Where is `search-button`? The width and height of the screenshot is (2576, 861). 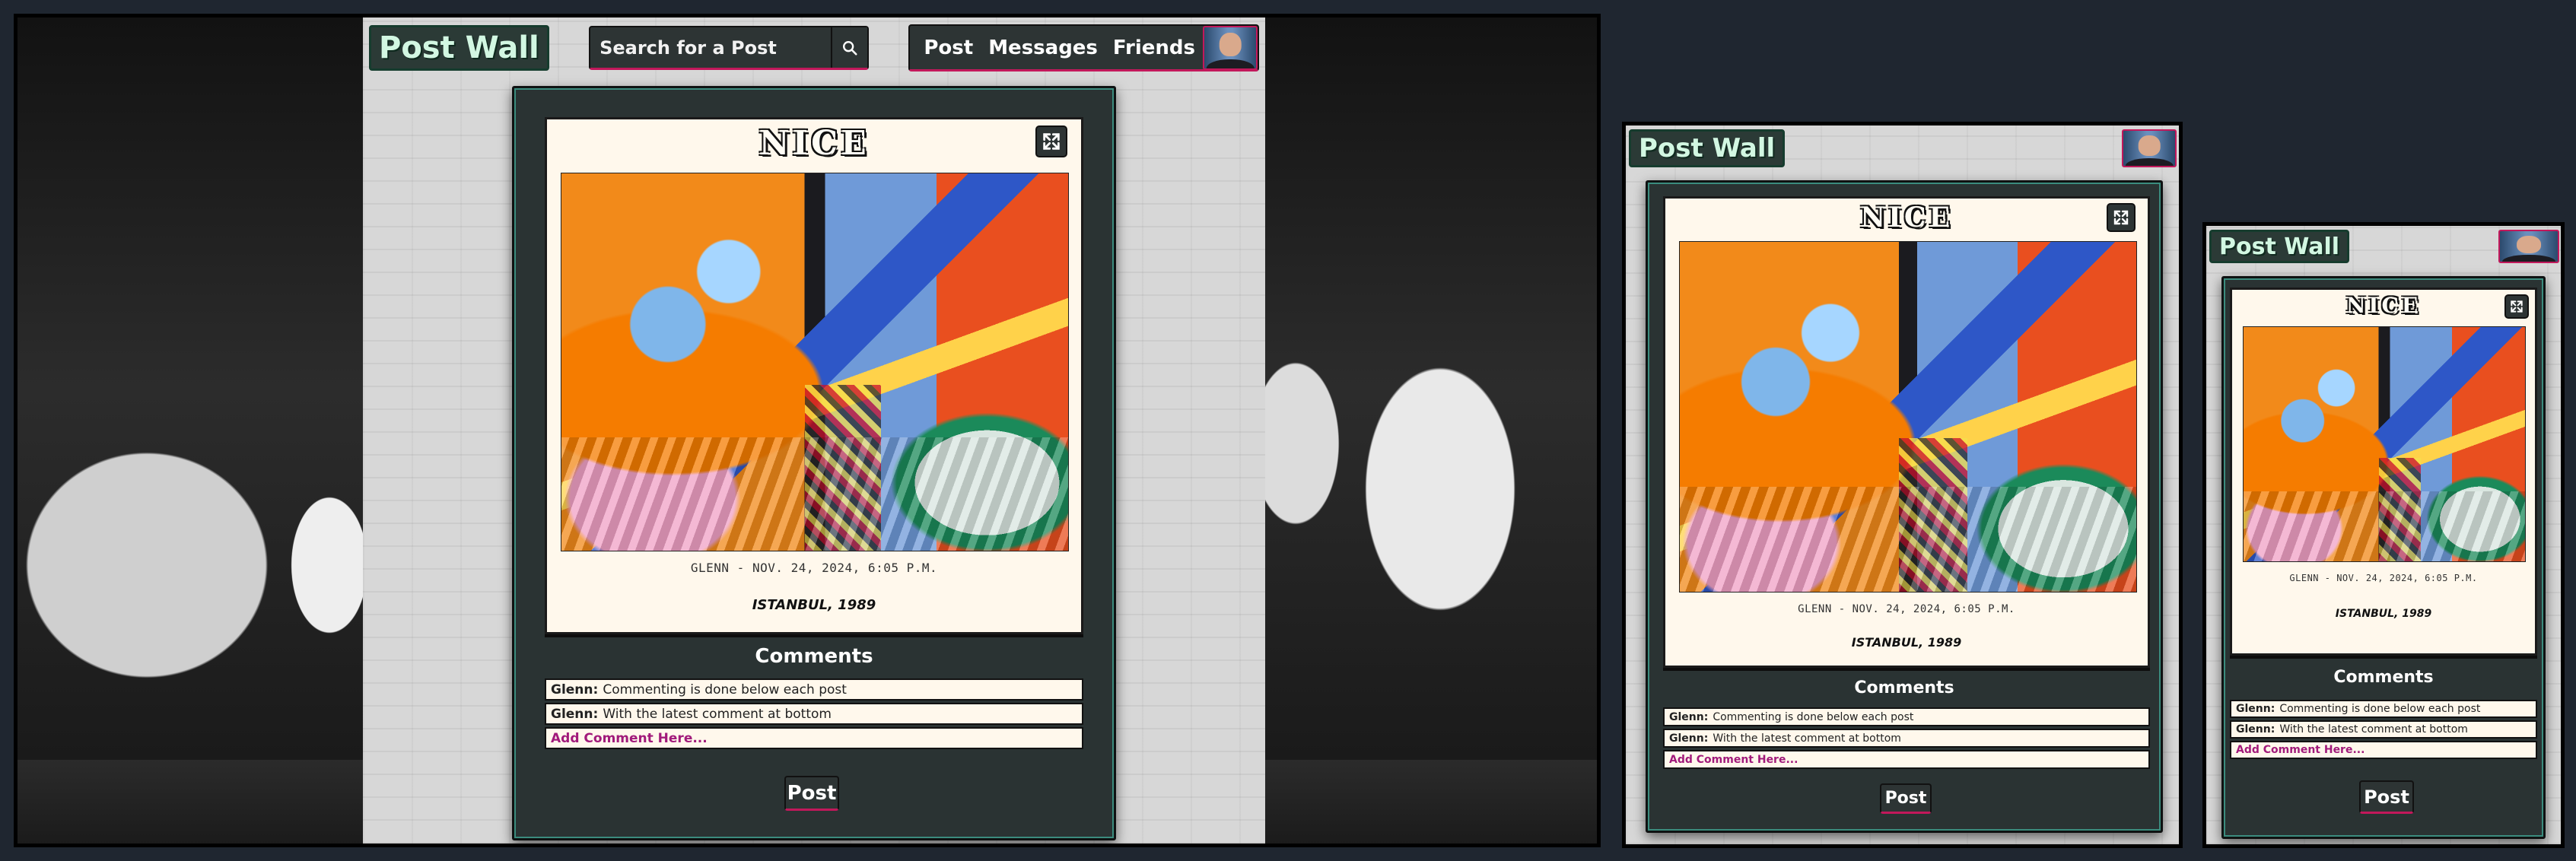 search-button is located at coordinates (850, 47).